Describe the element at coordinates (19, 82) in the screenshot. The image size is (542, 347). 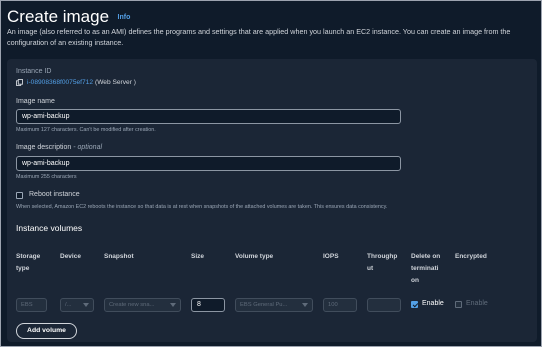
I see `copy-icon` at that location.